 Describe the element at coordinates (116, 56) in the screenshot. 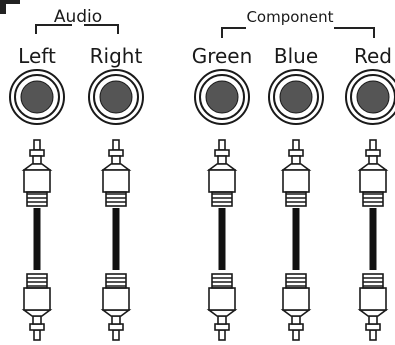

I see `jack-label-right: Right` at that location.